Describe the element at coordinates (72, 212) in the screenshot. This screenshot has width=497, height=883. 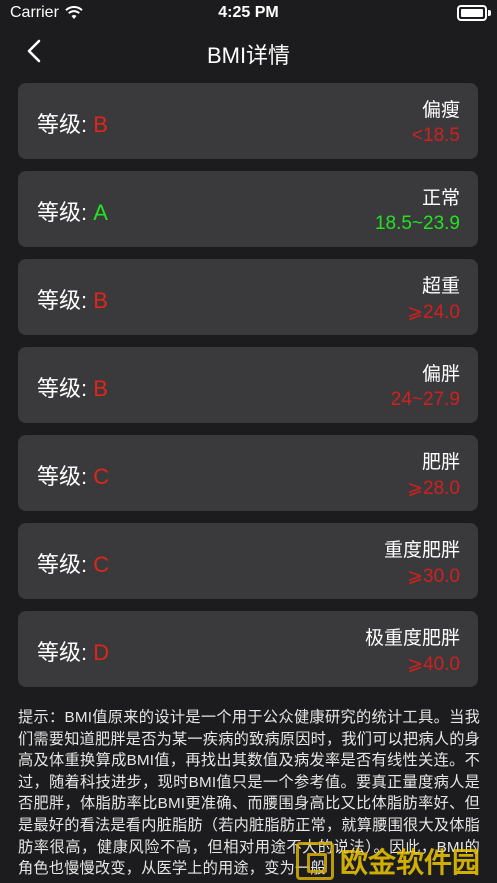
I see `grade-label: 等级: A` at that location.